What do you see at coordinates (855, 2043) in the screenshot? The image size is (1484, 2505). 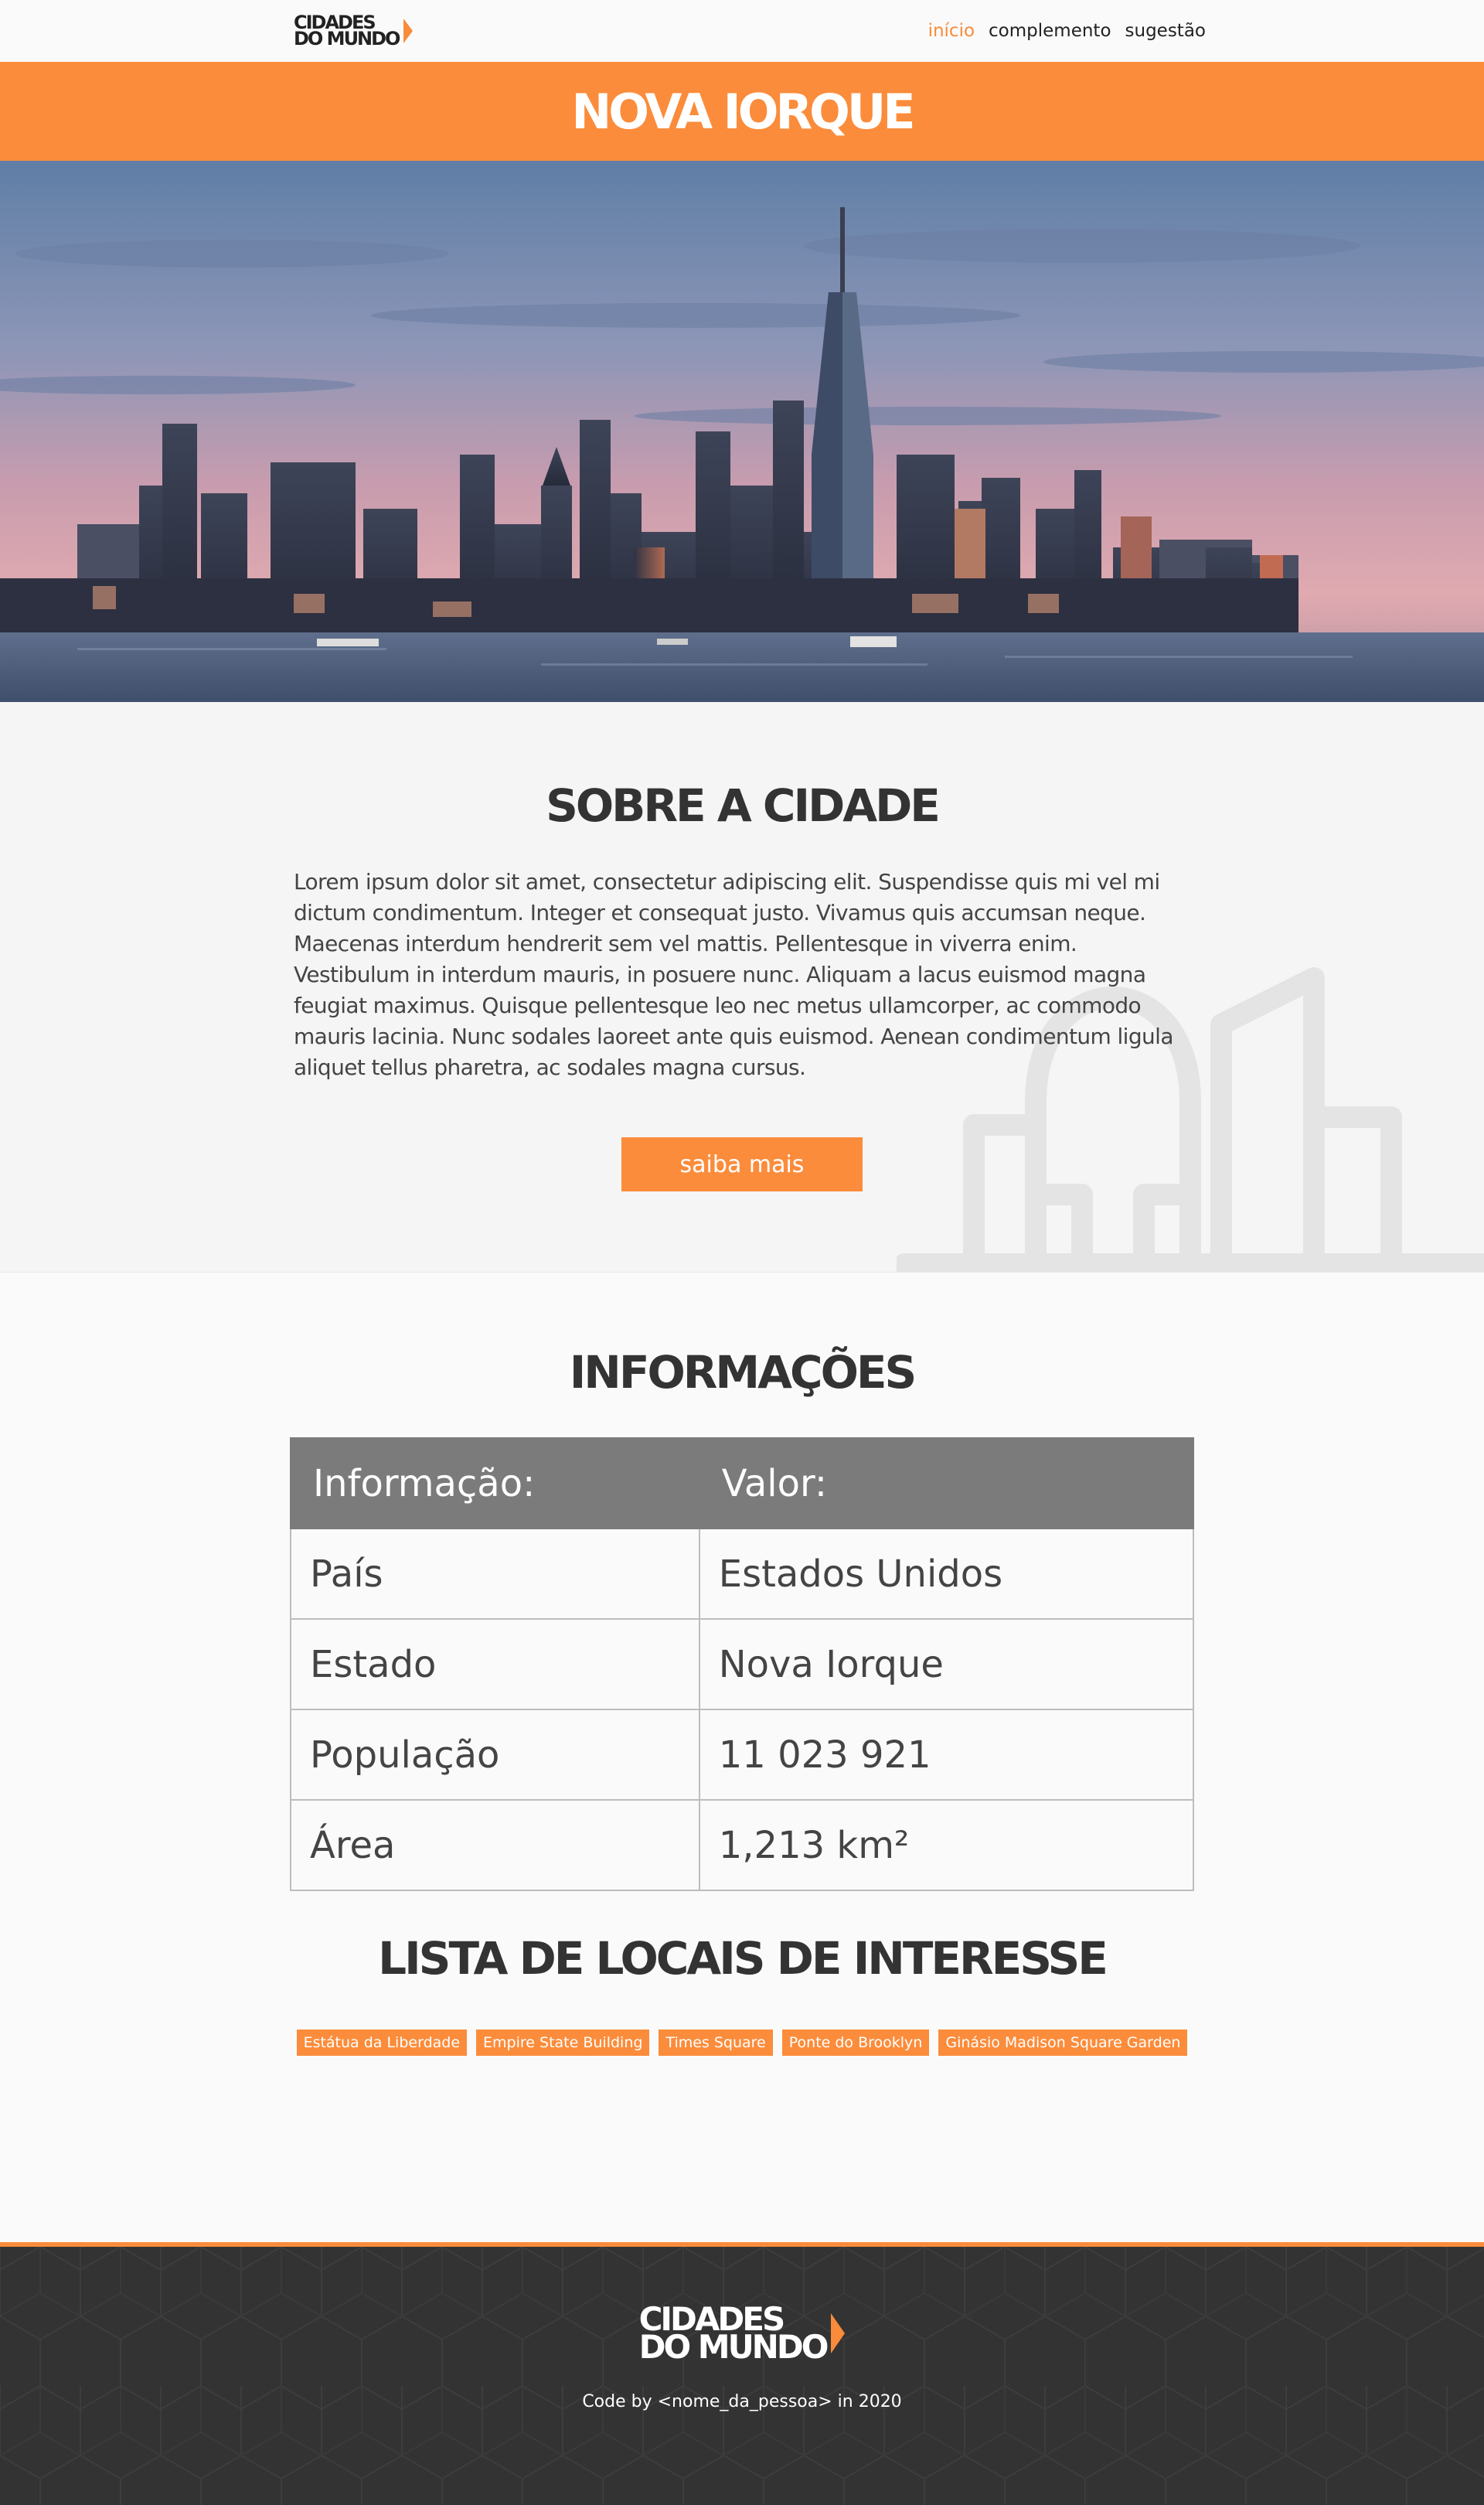 I see `place-tag: Ponte do Brooklyn` at bounding box center [855, 2043].